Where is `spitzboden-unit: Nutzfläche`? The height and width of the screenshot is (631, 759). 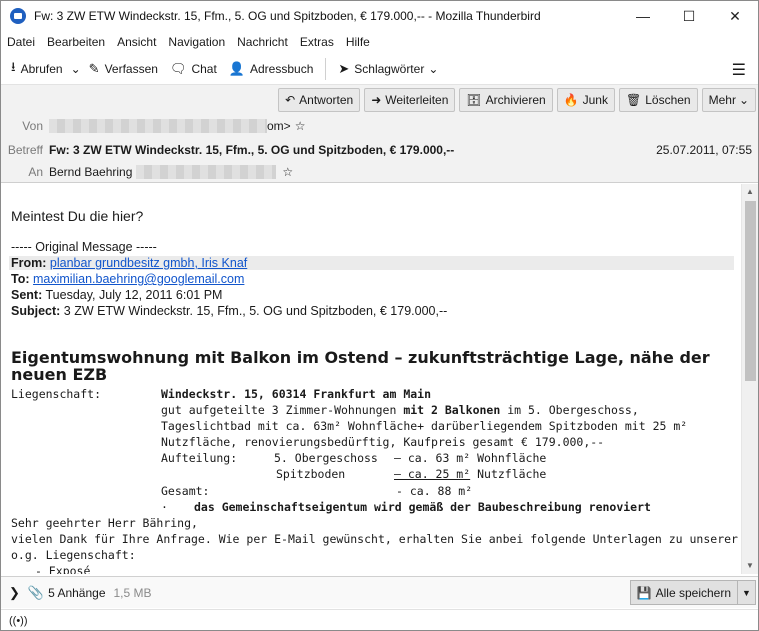
spitzboden-unit: Nutzfläche is located at coordinates (508, 474).